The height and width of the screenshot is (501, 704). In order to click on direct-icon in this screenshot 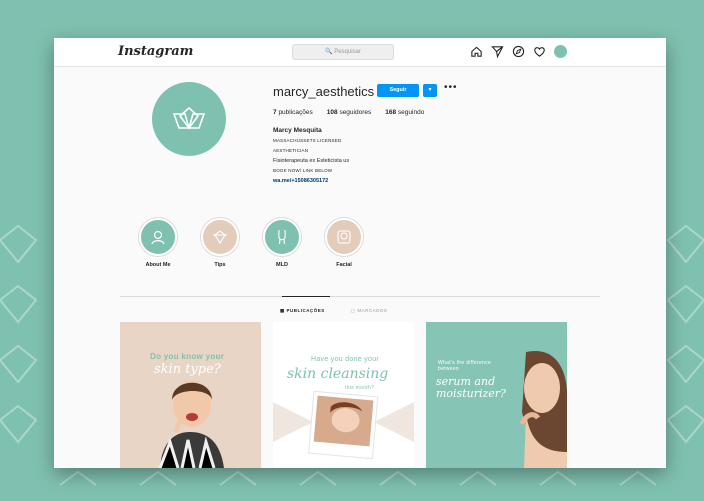, I will do `click(497, 51)`.